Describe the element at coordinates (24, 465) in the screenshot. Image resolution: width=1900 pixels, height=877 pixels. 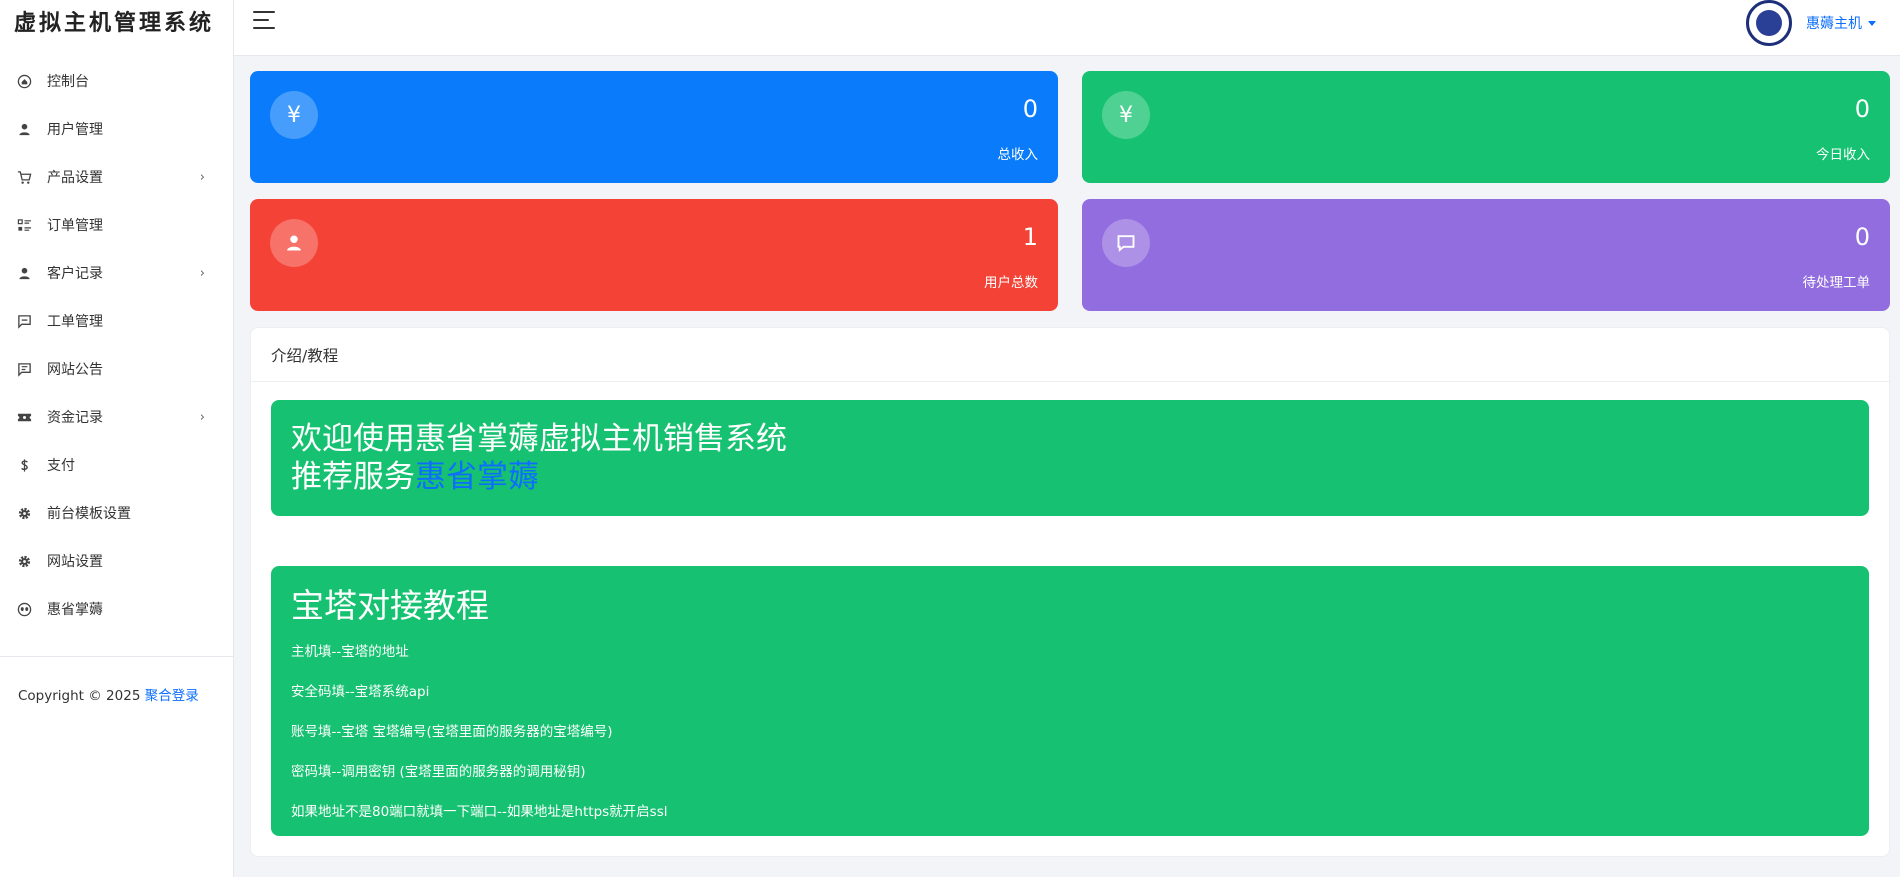
I see `dollar-icon` at that location.